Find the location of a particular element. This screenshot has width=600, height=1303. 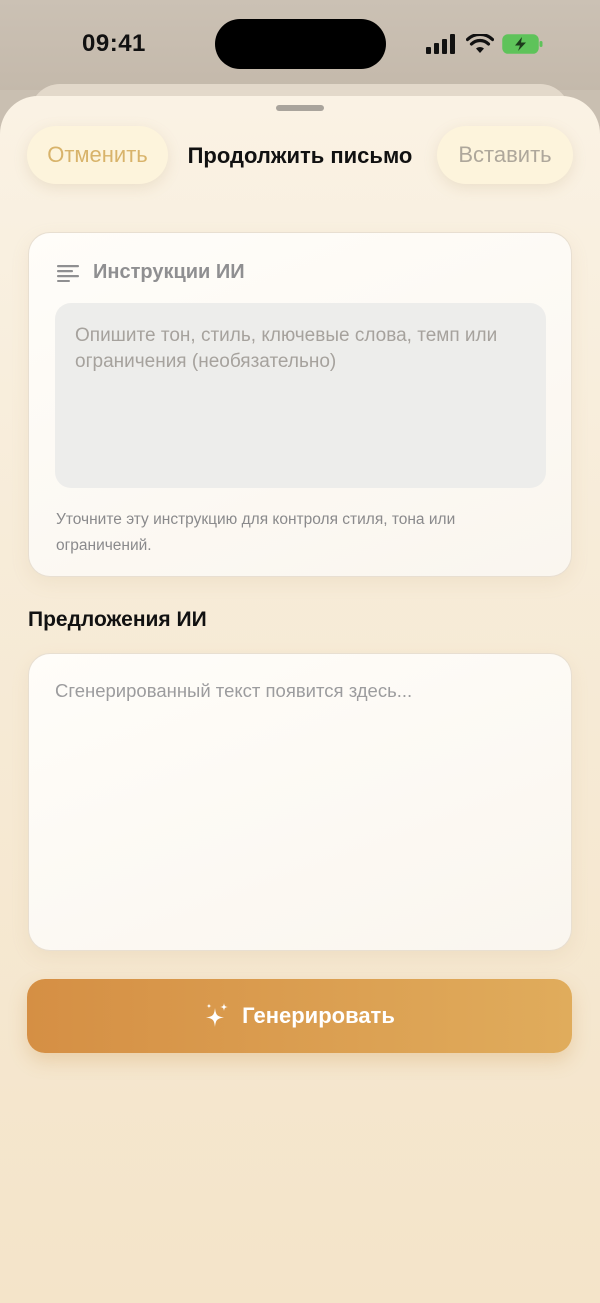

generate-label: Генерировать is located at coordinates (318, 1015).